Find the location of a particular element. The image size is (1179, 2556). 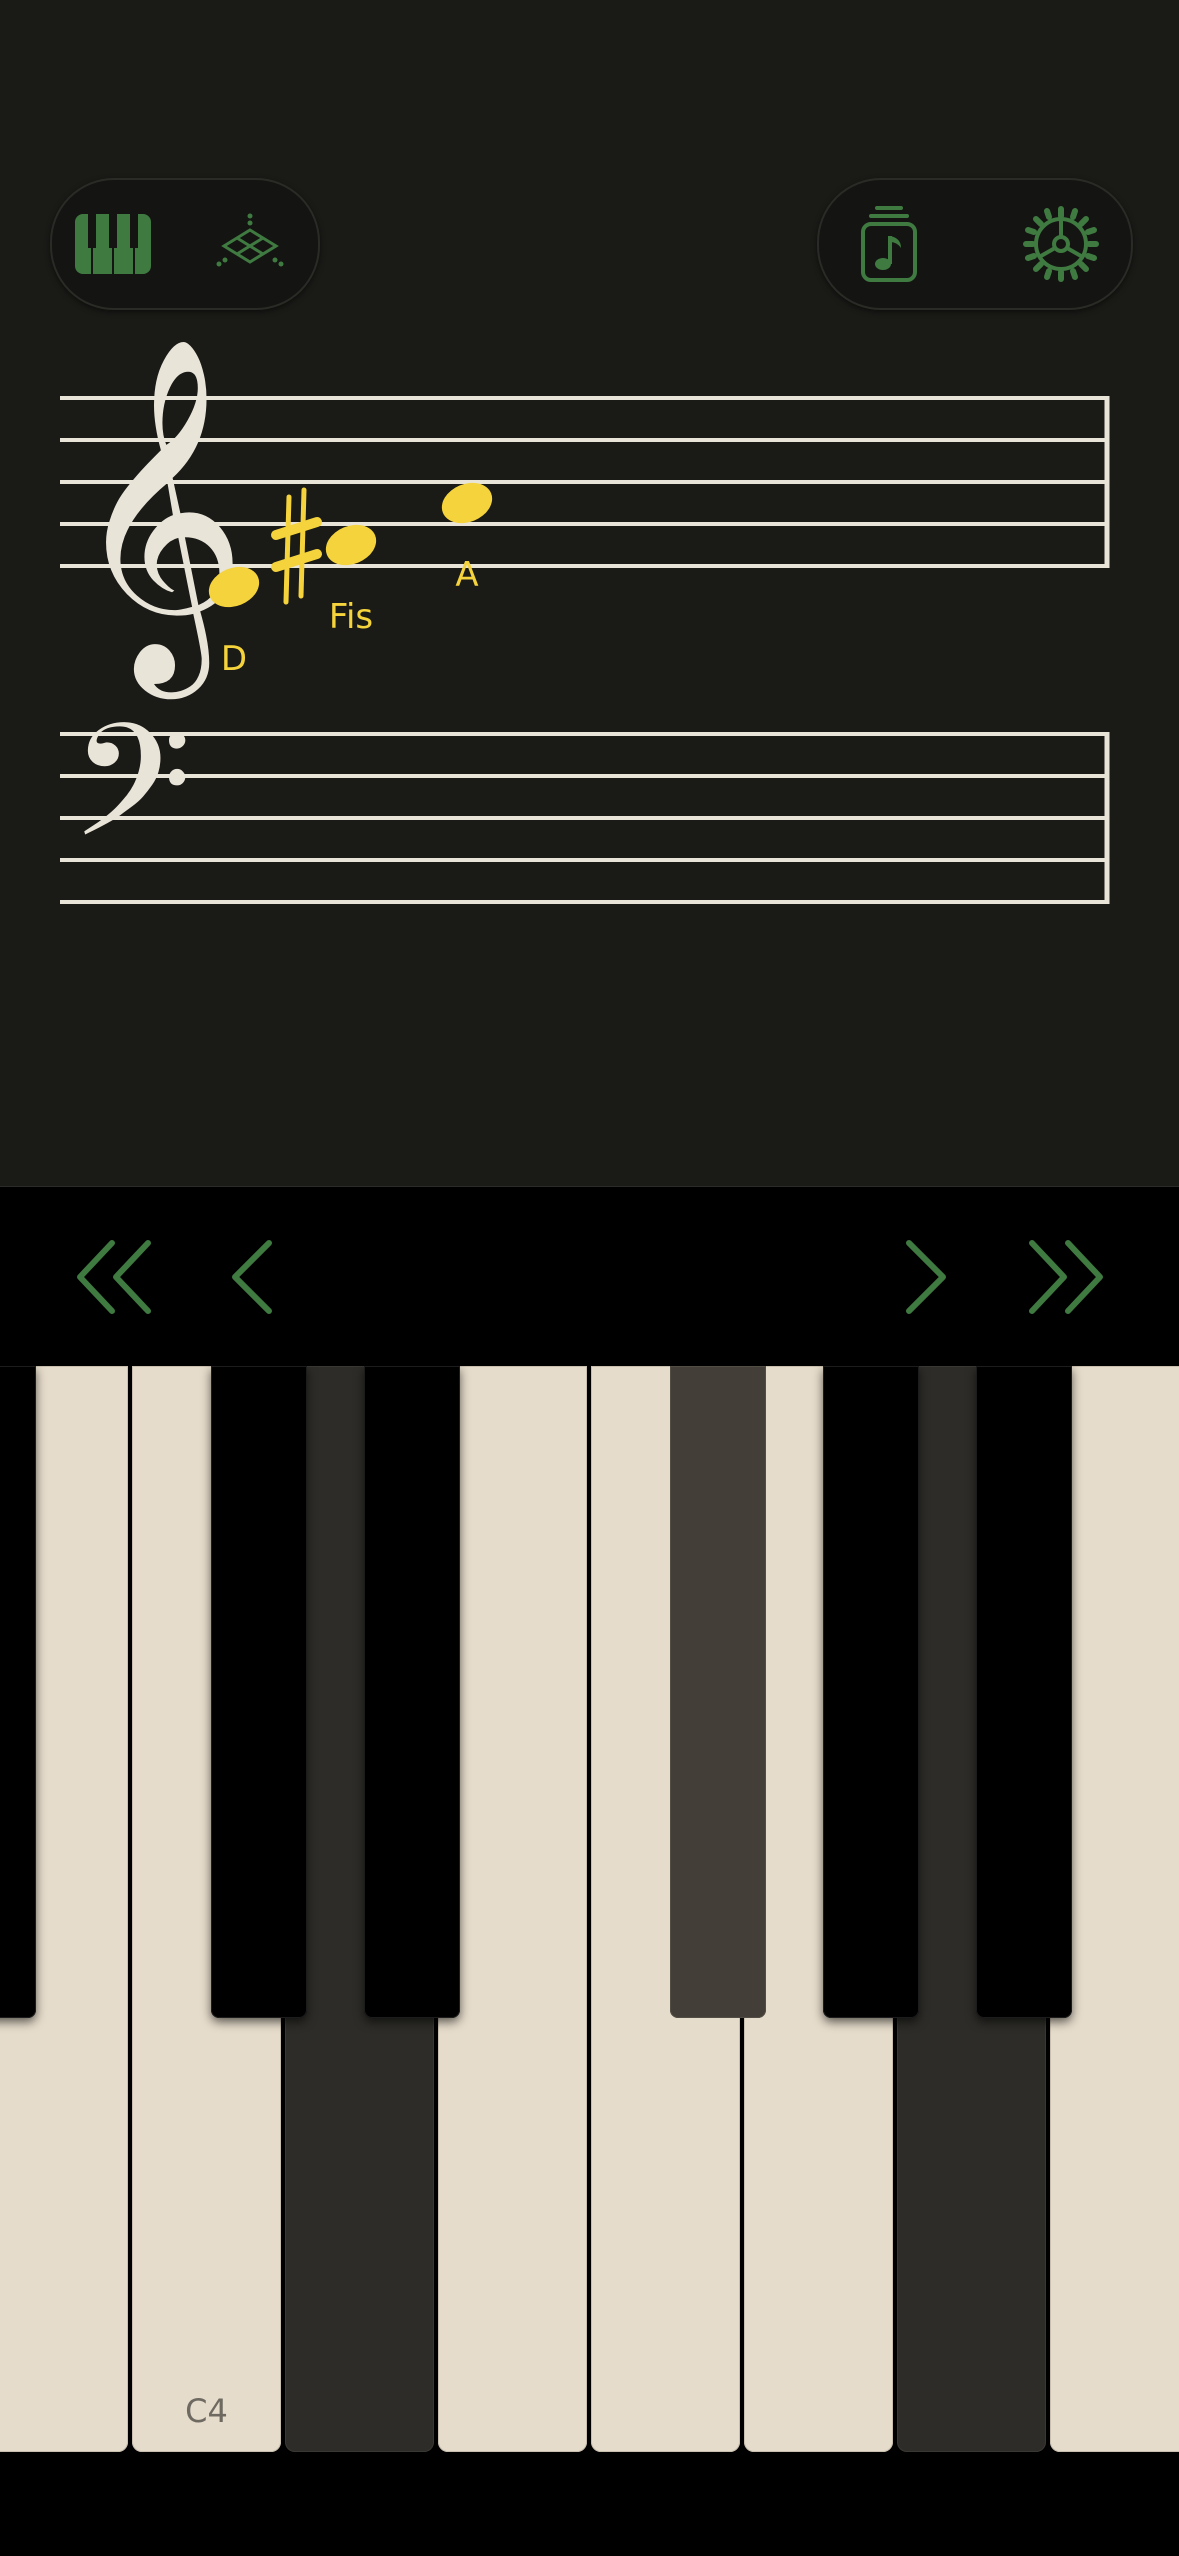

note-label-d: D is located at coordinates (234, 659).